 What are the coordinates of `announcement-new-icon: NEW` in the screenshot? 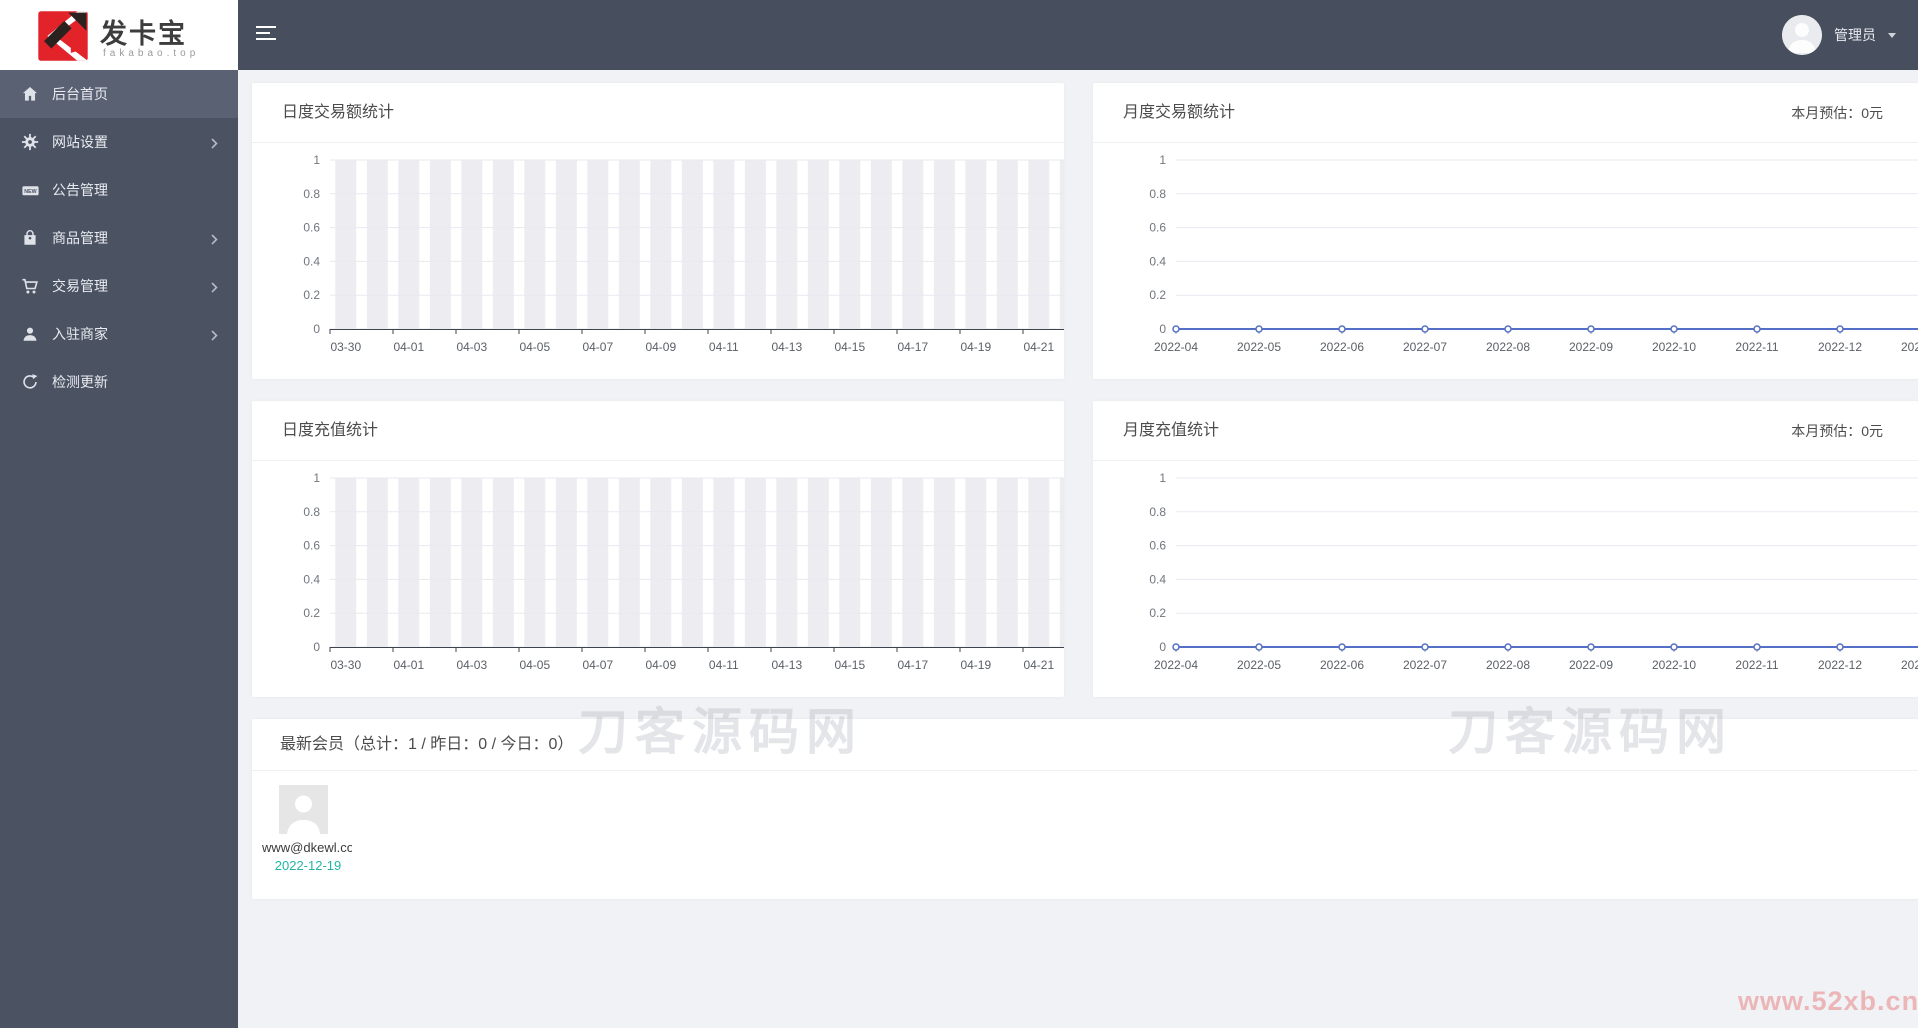 It's located at (30, 190).